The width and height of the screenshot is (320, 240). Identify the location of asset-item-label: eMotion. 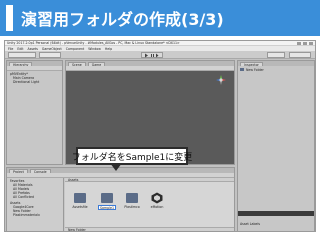
(157, 207).